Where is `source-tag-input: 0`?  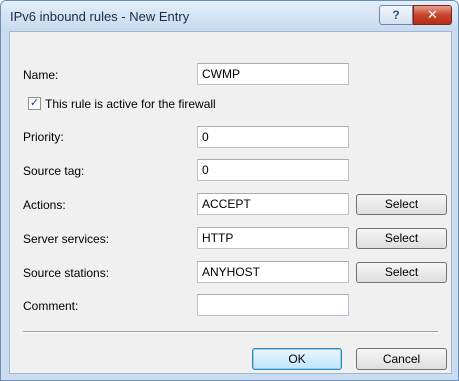 source-tag-input: 0 is located at coordinates (273, 170).